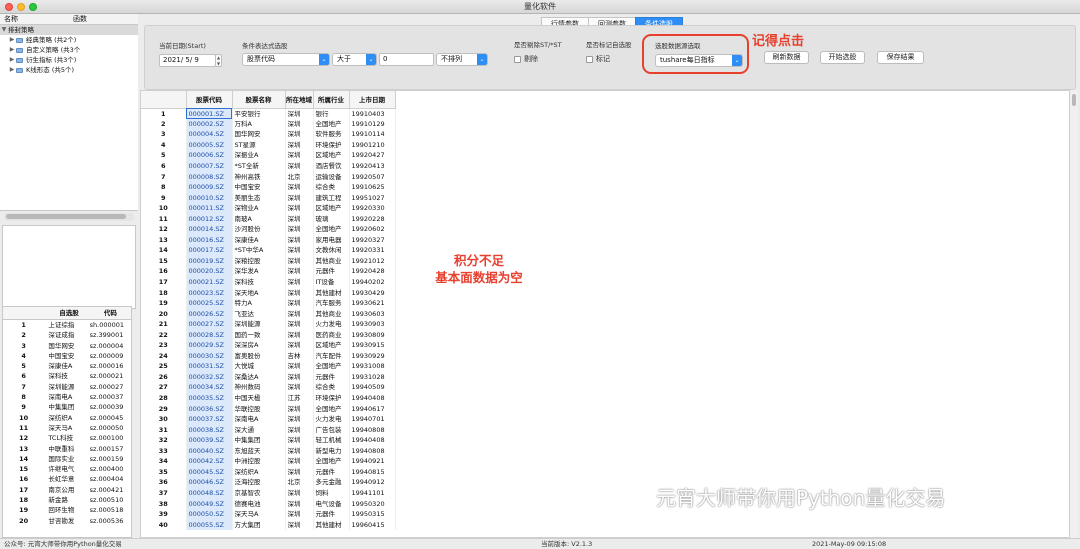 The width and height of the screenshot is (1080, 549). I want to click on table-row: 3 000004.SZ 国华网安 深圳 软件服务 19910114, so click(268, 134).